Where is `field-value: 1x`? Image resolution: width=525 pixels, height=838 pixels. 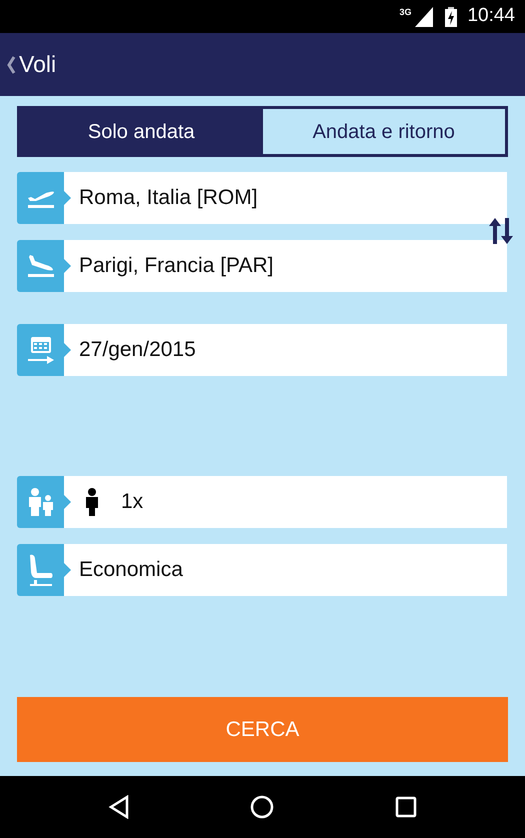
field-value: 1x is located at coordinates (132, 502).